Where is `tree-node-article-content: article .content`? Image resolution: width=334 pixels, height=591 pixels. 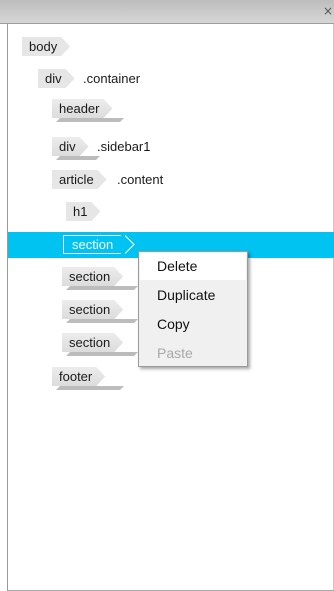
tree-node-article-content: article .content is located at coordinates (171, 180).